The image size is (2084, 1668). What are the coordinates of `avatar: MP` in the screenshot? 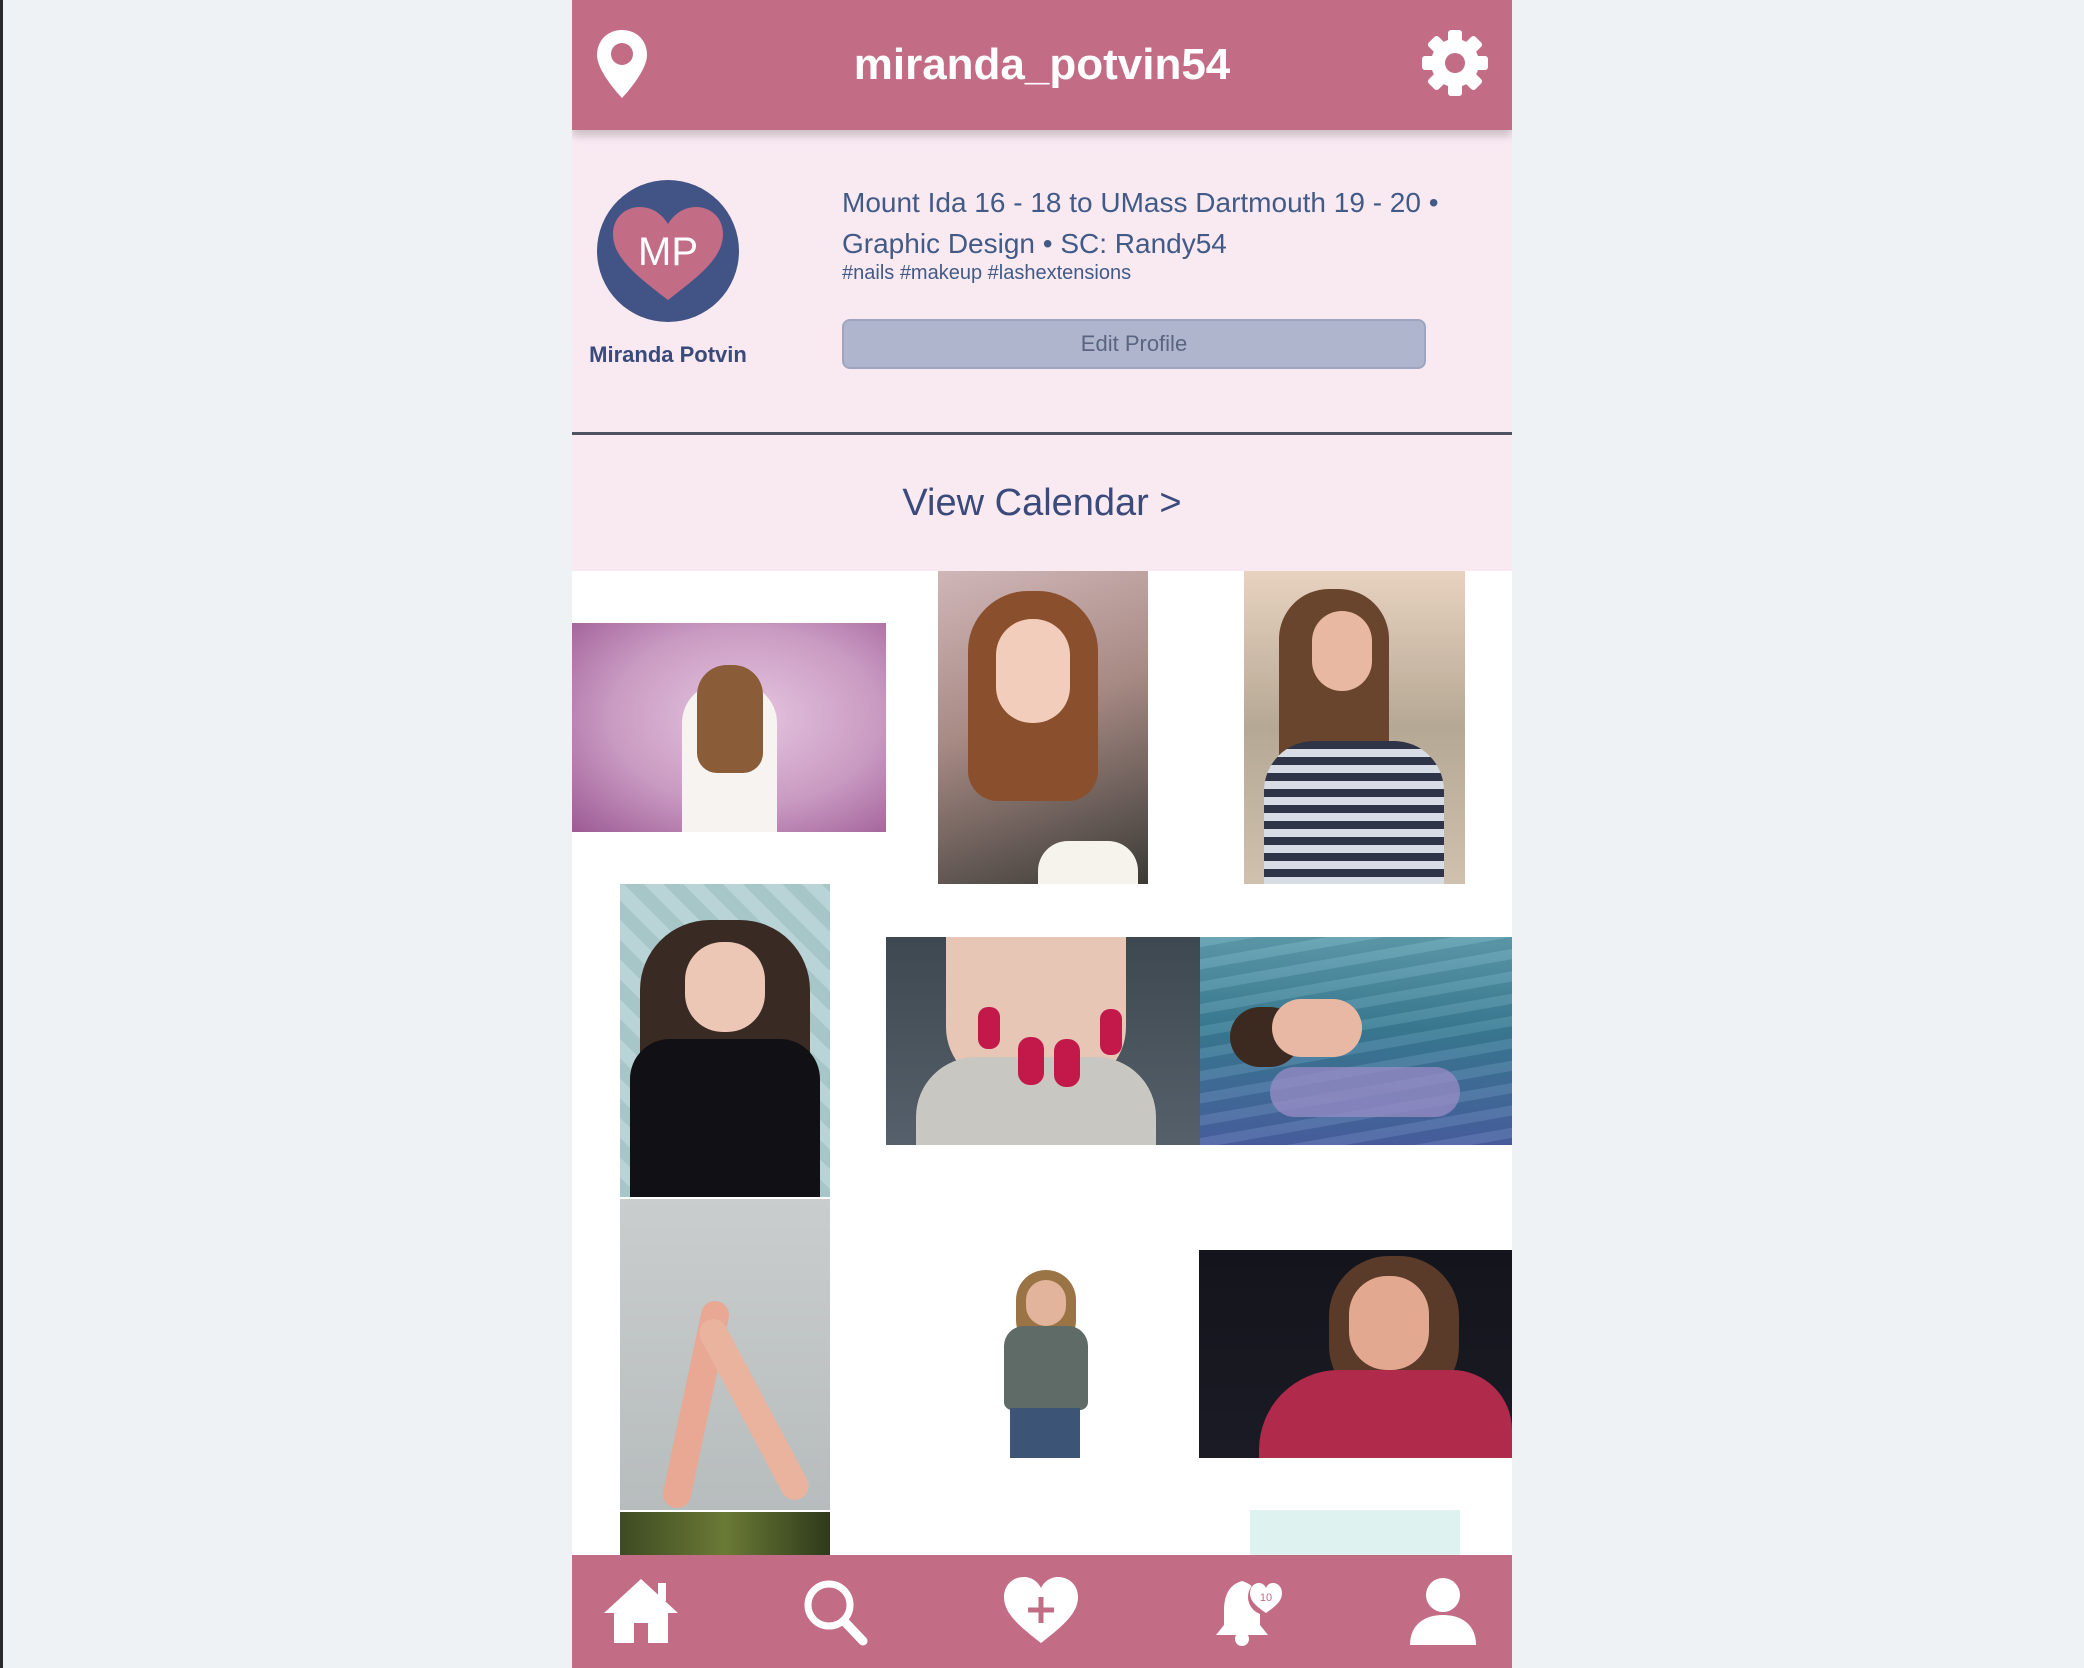 It's located at (668, 251).